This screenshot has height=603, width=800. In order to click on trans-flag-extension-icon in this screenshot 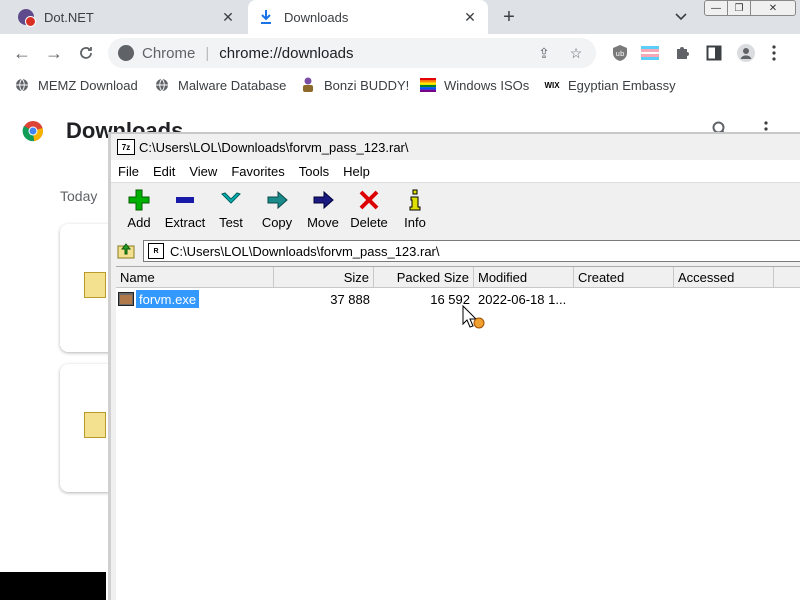, I will do `click(650, 53)`.